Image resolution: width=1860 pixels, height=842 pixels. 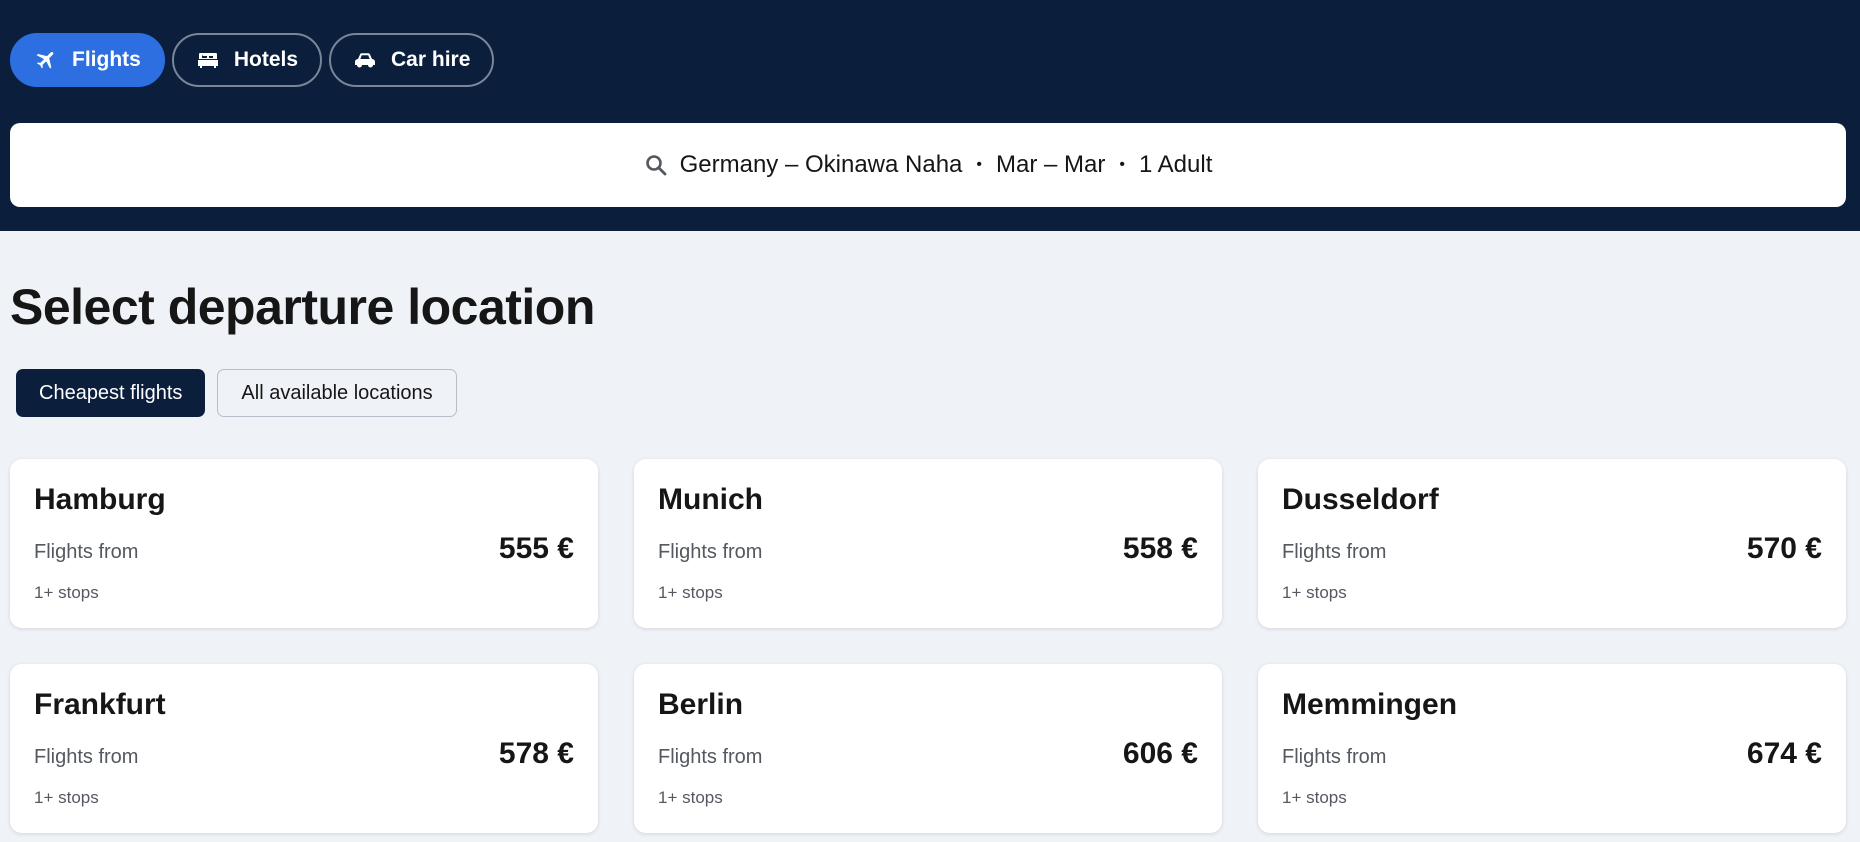 I want to click on card-city: Frankfurt, so click(x=100, y=704).